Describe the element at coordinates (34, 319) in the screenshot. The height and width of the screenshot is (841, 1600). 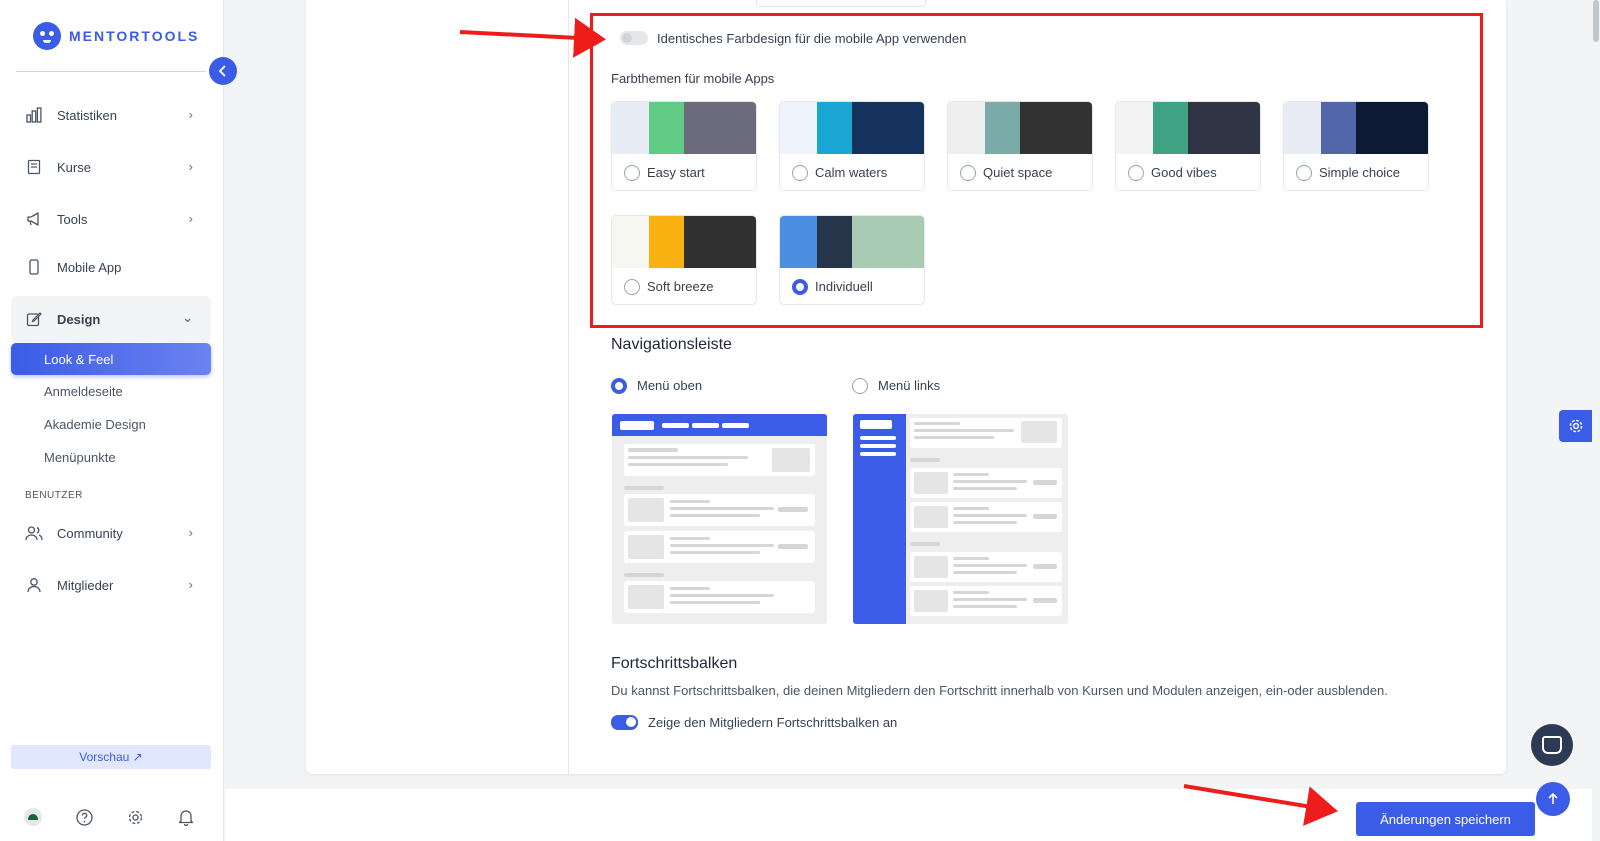
I see `pencil-square-icon` at that location.